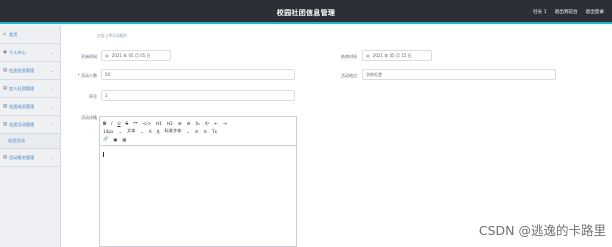 The width and height of the screenshot is (612, 247). Describe the element at coordinates (115, 139) in the screenshot. I see `image-icon: ▣` at that location.